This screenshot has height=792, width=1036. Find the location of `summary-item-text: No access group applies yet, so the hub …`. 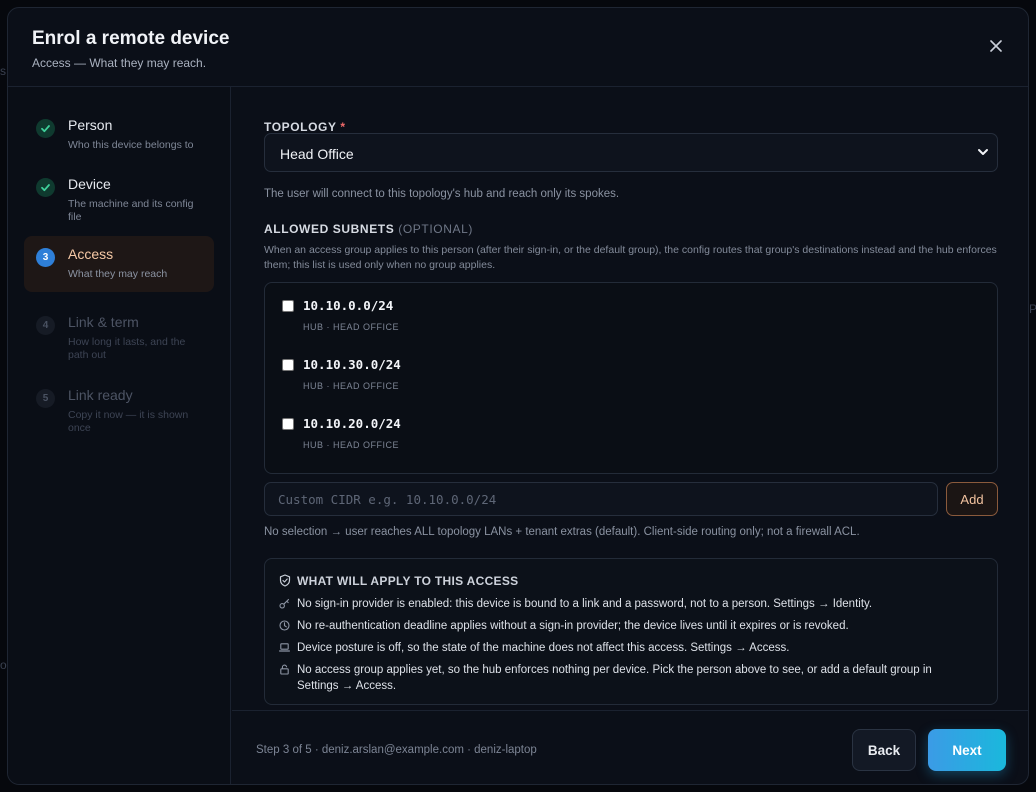

summary-item-text: No access group applies yet, so the hub … is located at coordinates (614, 678).